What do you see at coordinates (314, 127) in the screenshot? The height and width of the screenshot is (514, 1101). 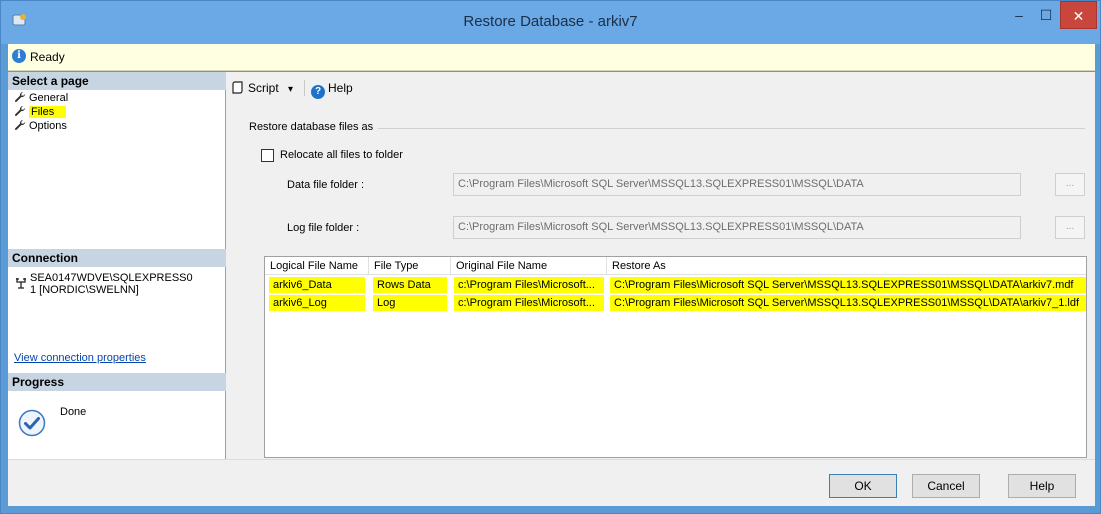 I see `restore-files-group-title: Restore database files as` at bounding box center [314, 127].